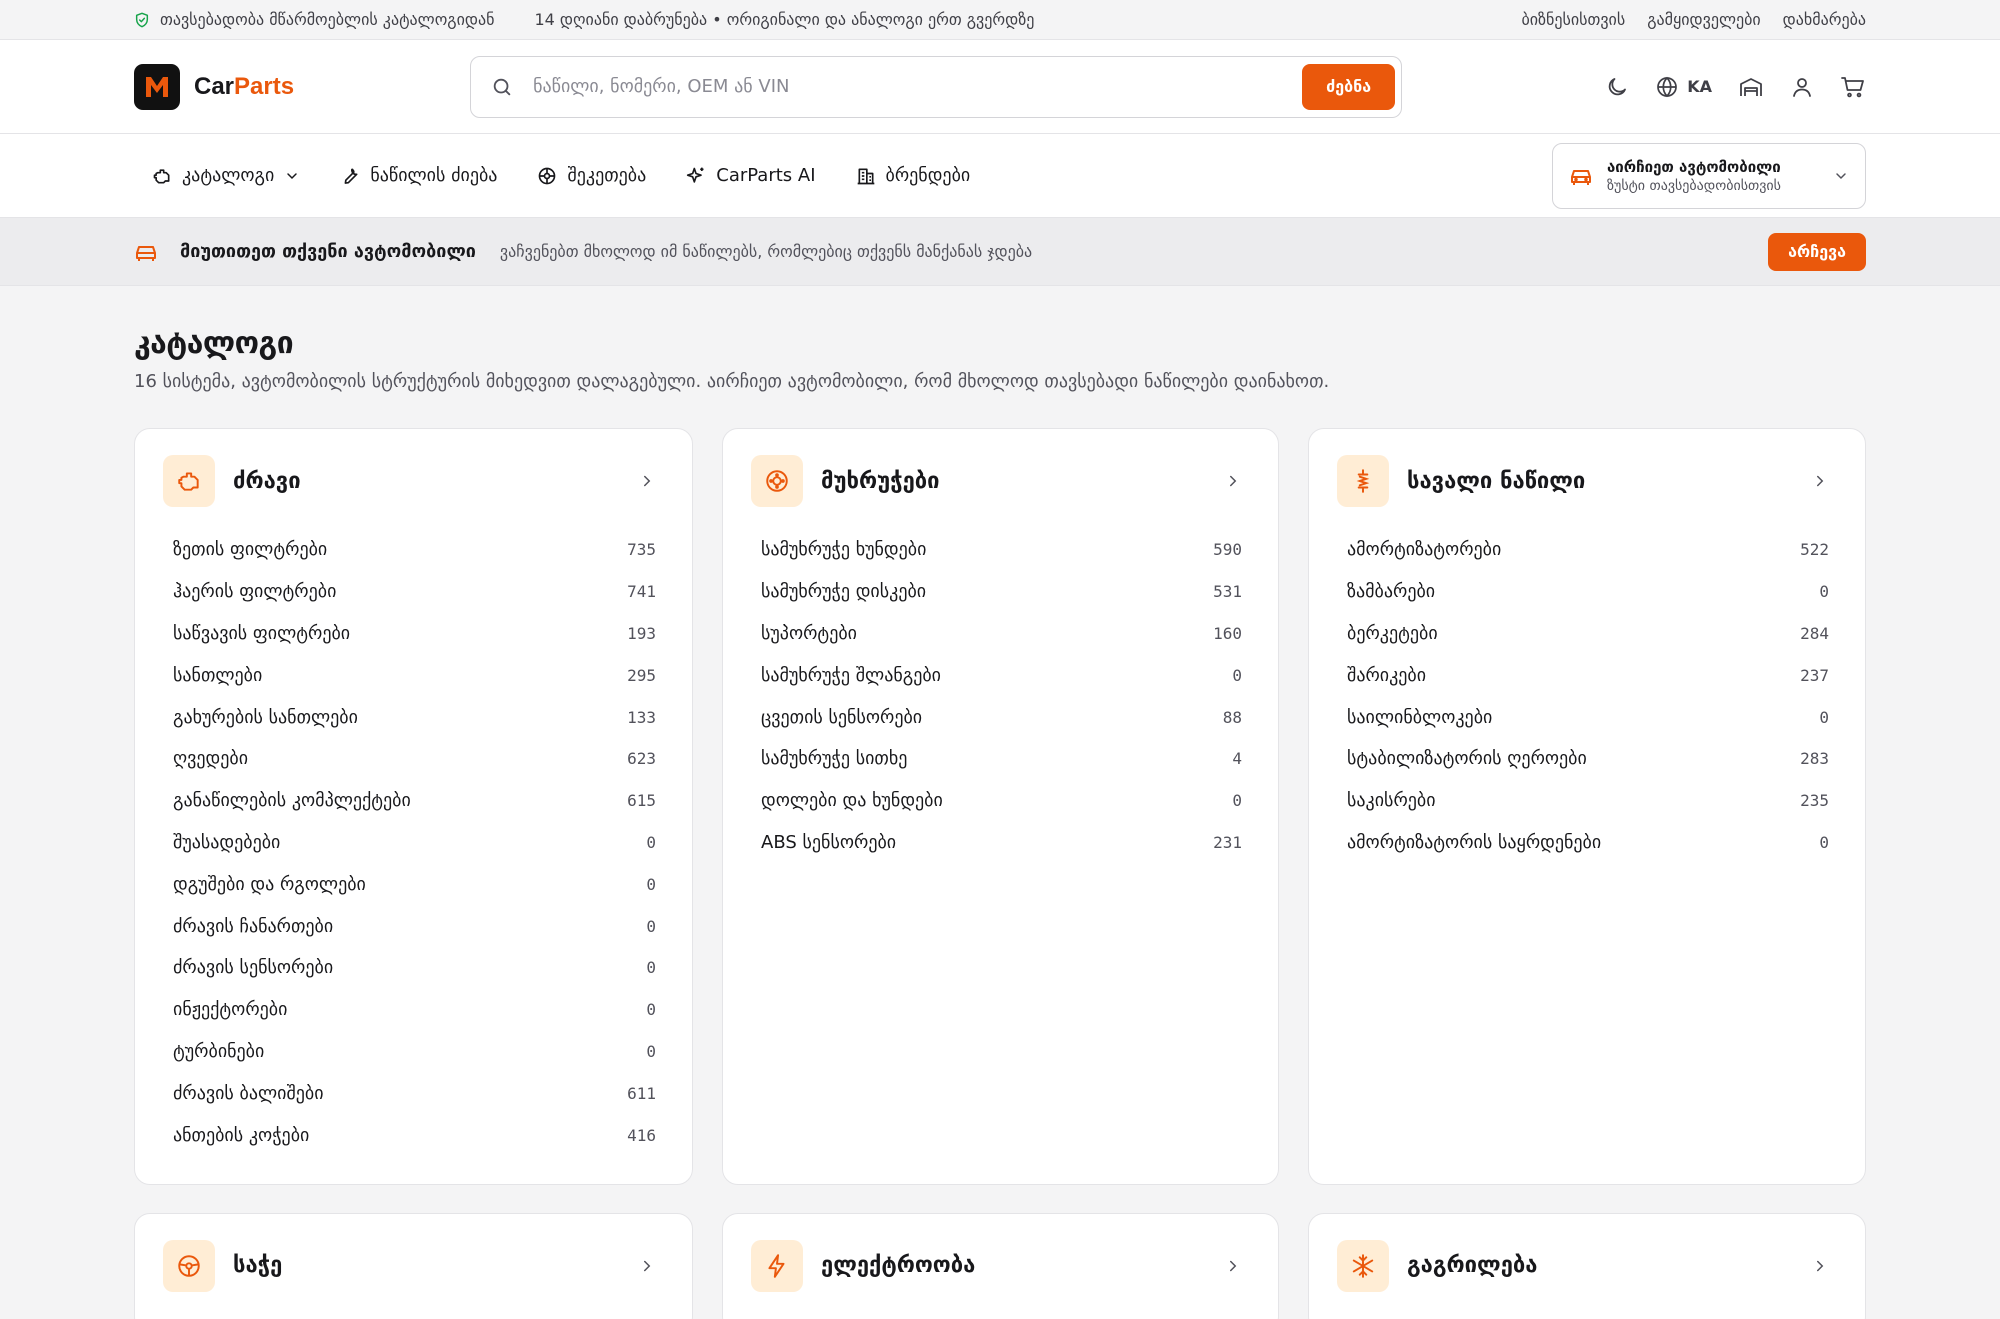 Image resolution: width=2000 pixels, height=1319 pixels. What do you see at coordinates (1000, 843) in the screenshot?
I see `subcategory-item: ABS სენსორები 231` at bounding box center [1000, 843].